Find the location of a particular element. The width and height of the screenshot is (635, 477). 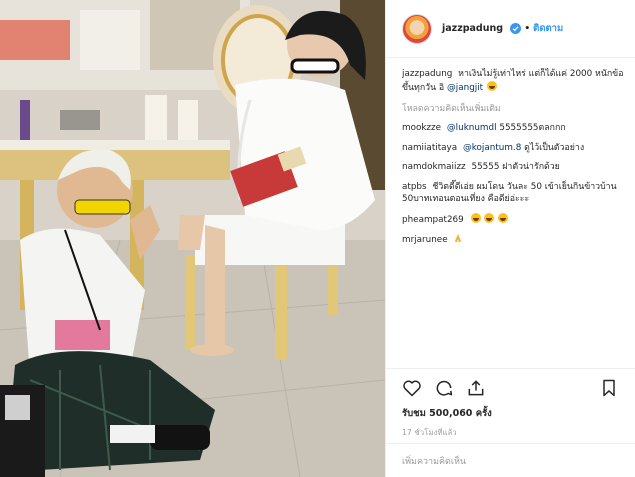

header-username-text: jazzpadung is located at coordinates (472, 28).